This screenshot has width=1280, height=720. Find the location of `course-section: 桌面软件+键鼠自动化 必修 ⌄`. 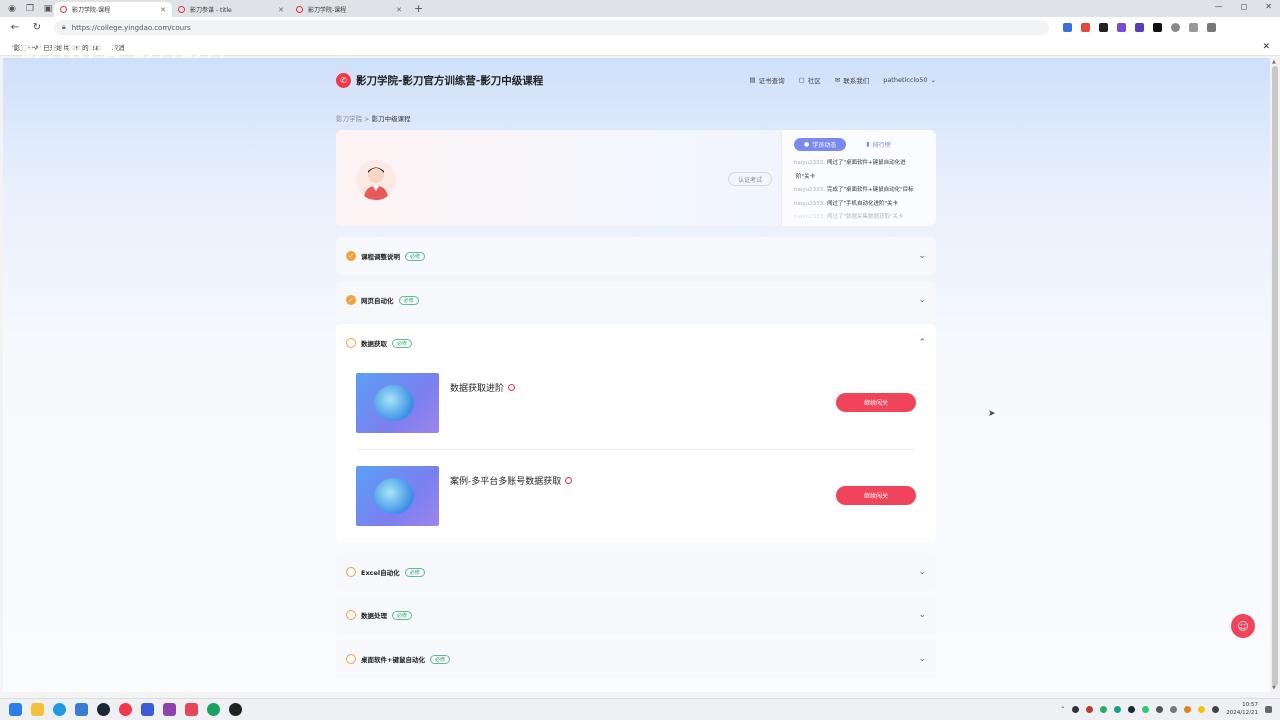

course-section: 桌面软件+键鼠自动化 必修 ⌄ is located at coordinates (636, 659).